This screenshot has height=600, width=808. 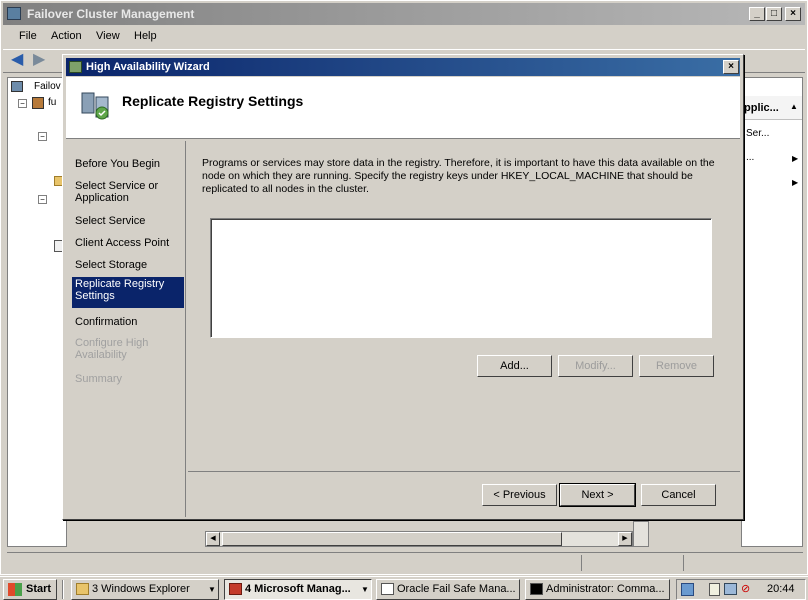 I want to click on display-icon, so click(x=730, y=589).